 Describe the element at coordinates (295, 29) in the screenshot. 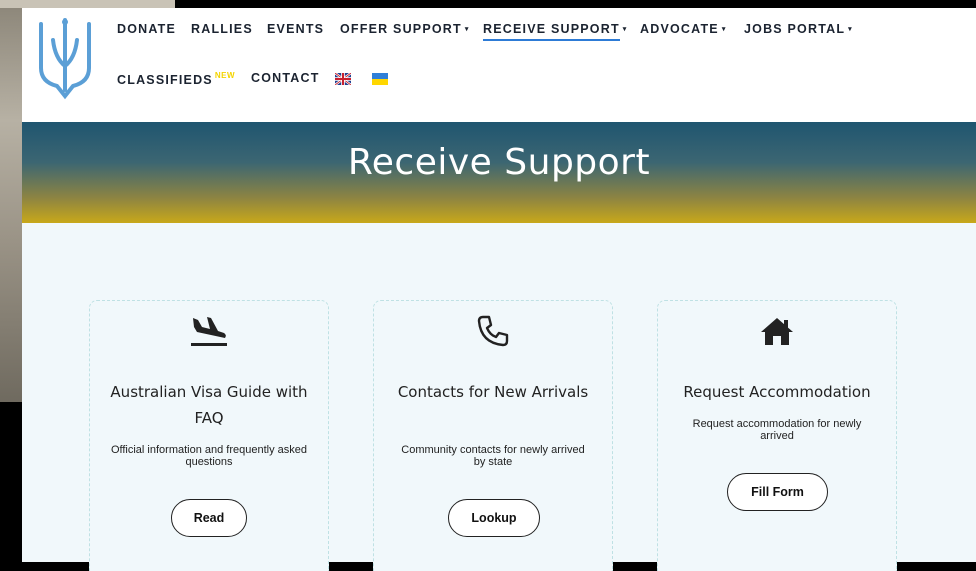

I see `nav-events: EVENTS` at that location.